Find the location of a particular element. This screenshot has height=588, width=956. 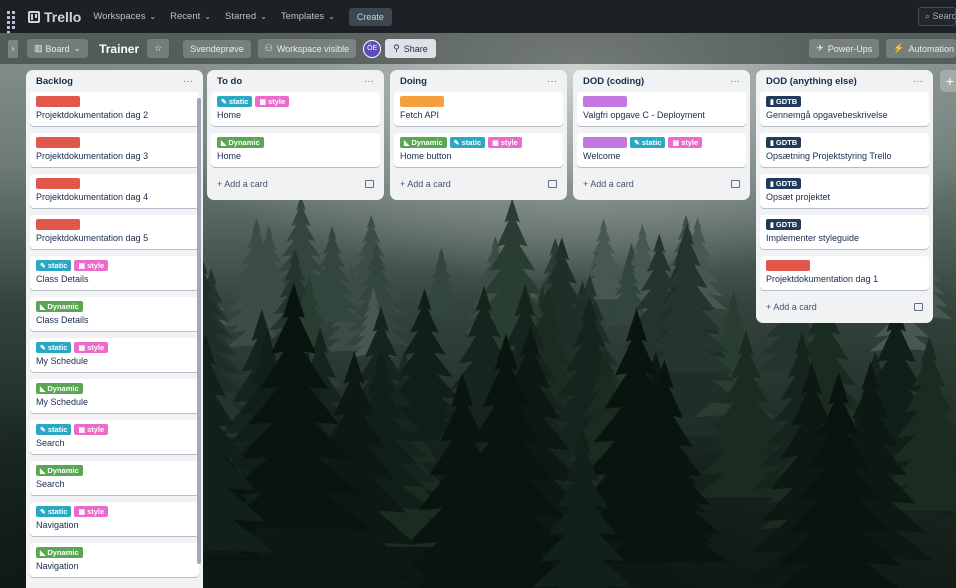

card: ◣ Dynamic Home is located at coordinates (295, 150).